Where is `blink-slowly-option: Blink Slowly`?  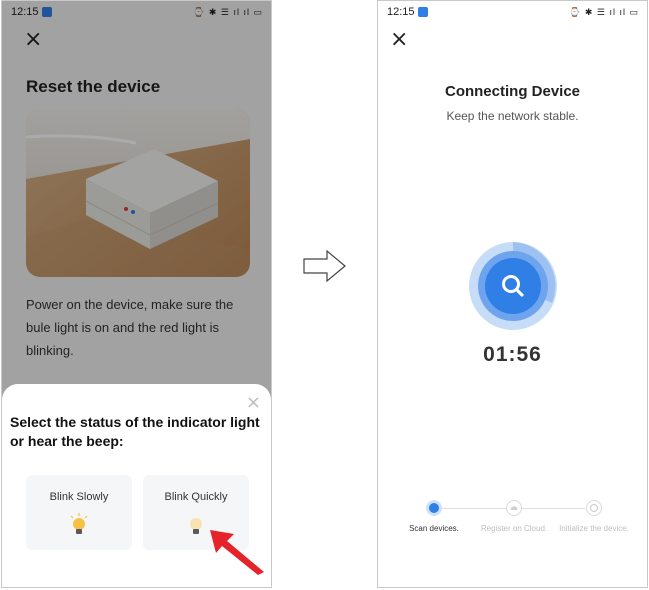
blink-slowly-option: Blink Slowly is located at coordinates (79, 512).